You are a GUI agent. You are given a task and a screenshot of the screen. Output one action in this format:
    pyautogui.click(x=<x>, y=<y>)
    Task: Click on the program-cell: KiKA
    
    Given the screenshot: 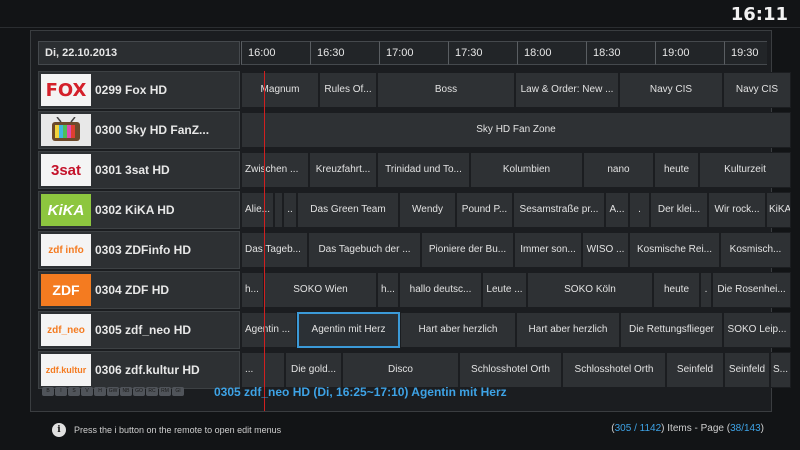 What is the action you would take?
    pyautogui.click(x=778, y=210)
    